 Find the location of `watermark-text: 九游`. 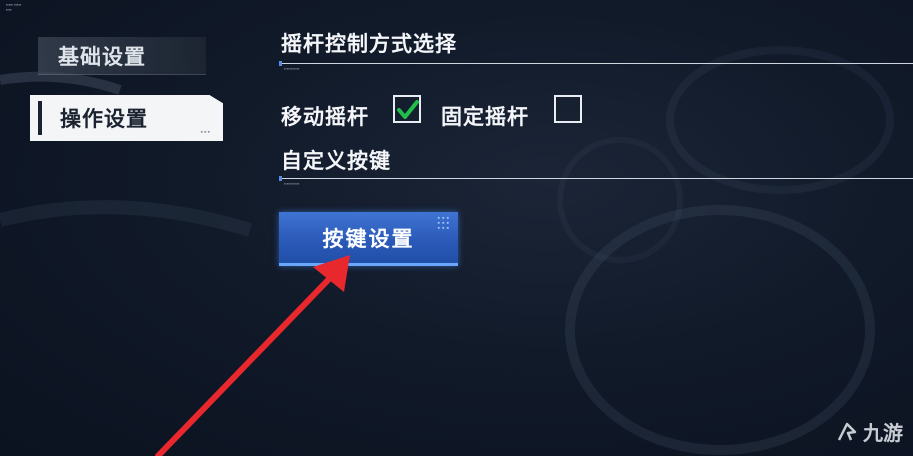

watermark-text: 九游 is located at coordinates (883, 434).